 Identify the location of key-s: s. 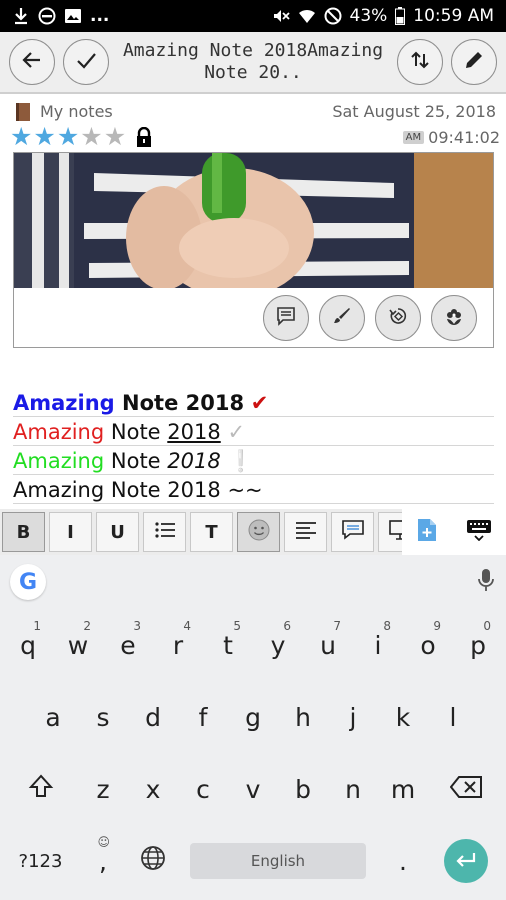
(103, 717).